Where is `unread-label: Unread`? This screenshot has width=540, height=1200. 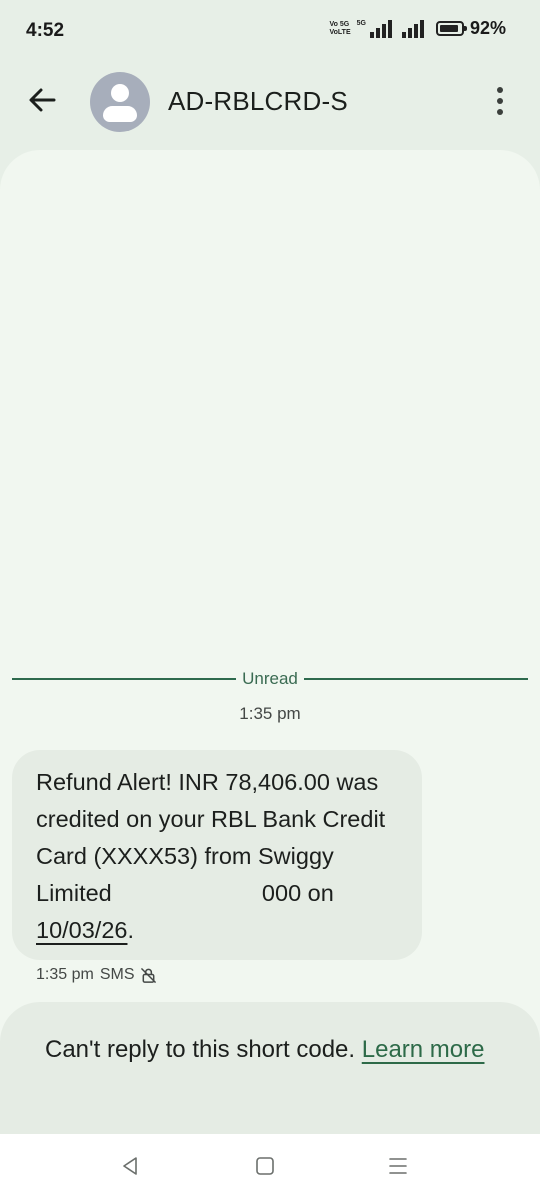
unread-label: Unread is located at coordinates (270, 678).